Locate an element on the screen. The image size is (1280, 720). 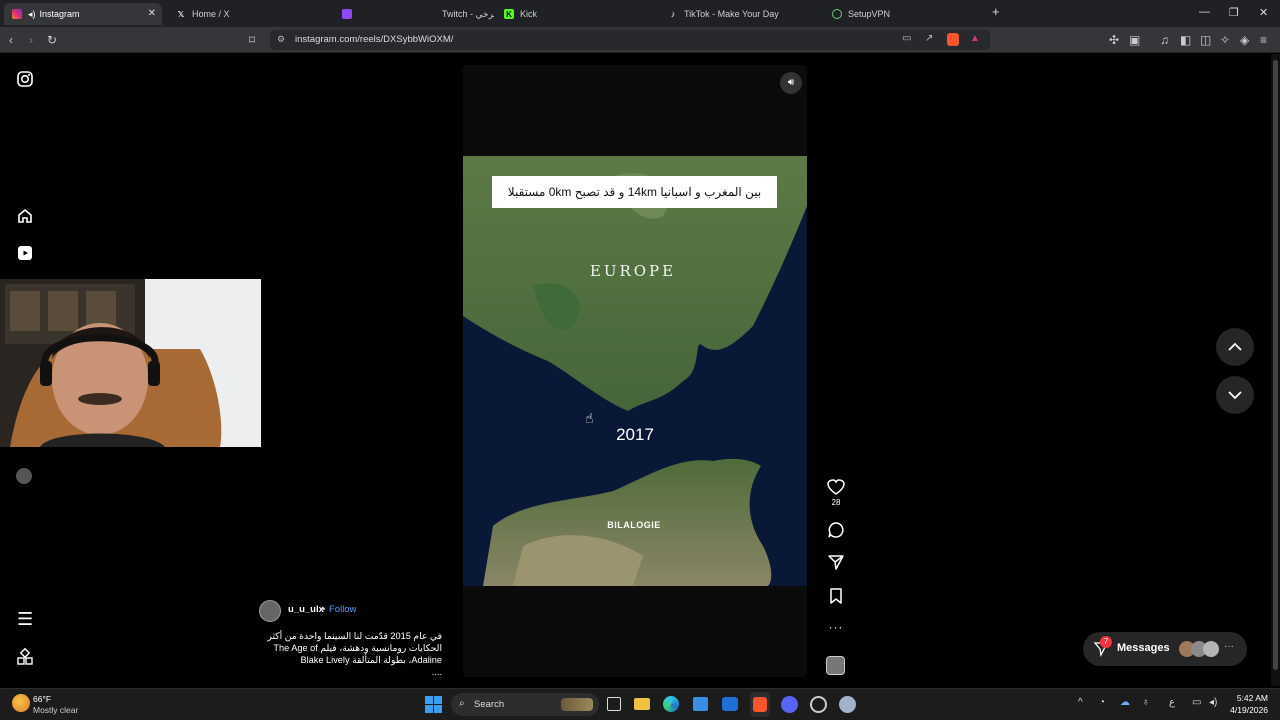
edge-icon is located at coordinates (671, 704).